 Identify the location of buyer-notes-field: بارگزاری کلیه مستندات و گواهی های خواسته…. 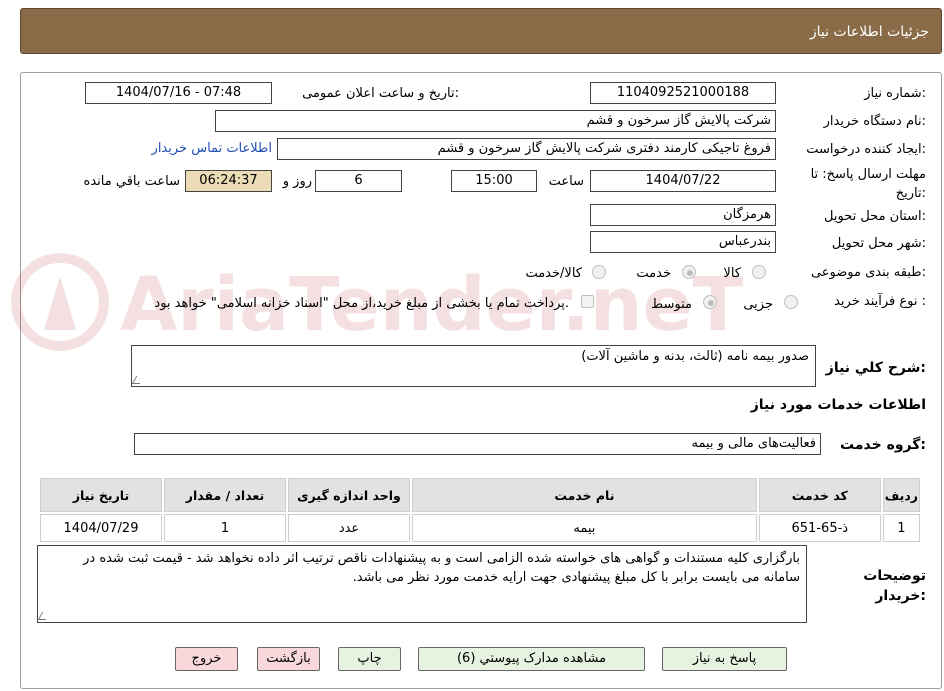
(422, 584).